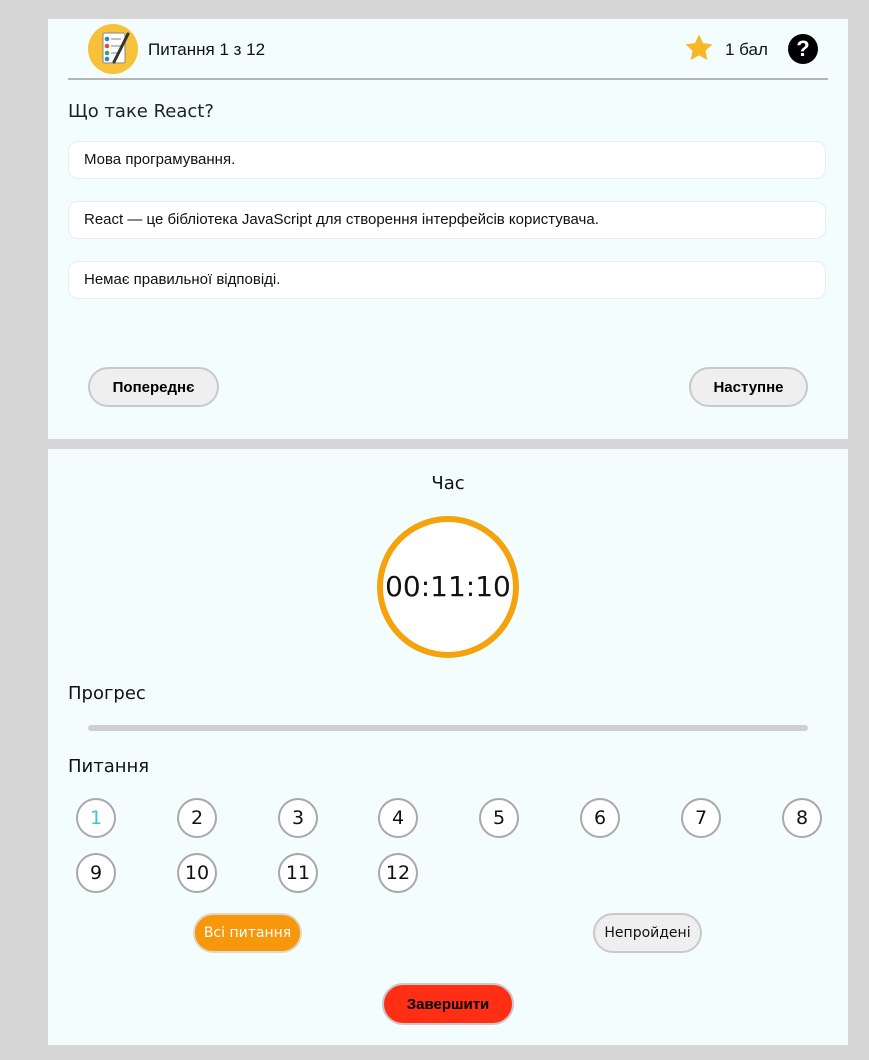 The height and width of the screenshot is (1060, 869). What do you see at coordinates (802, 818) in the screenshot?
I see `question-number-button: 8` at bounding box center [802, 818].